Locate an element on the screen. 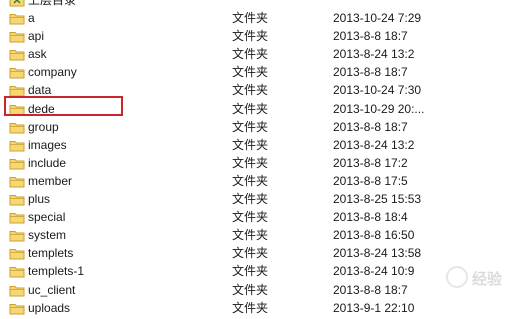 The height and width of the screenshot is (319, 520). file-row: include 文件夹 2013-8-8 17:2 is located at coordinates (260, 163).